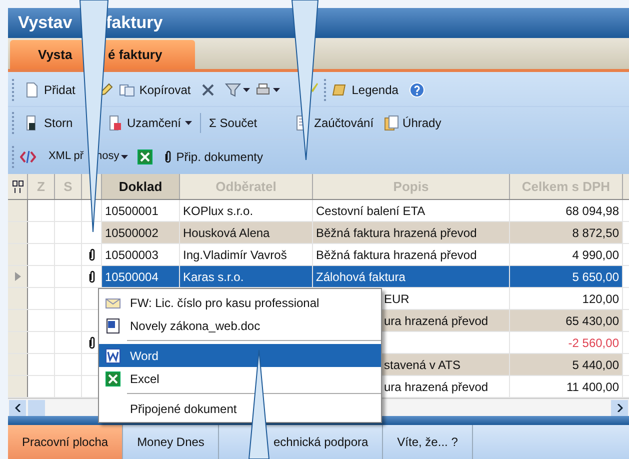  Describe the element at coordinates (134, 23) in the screenshot. I see `window-title: faktury` at that location.